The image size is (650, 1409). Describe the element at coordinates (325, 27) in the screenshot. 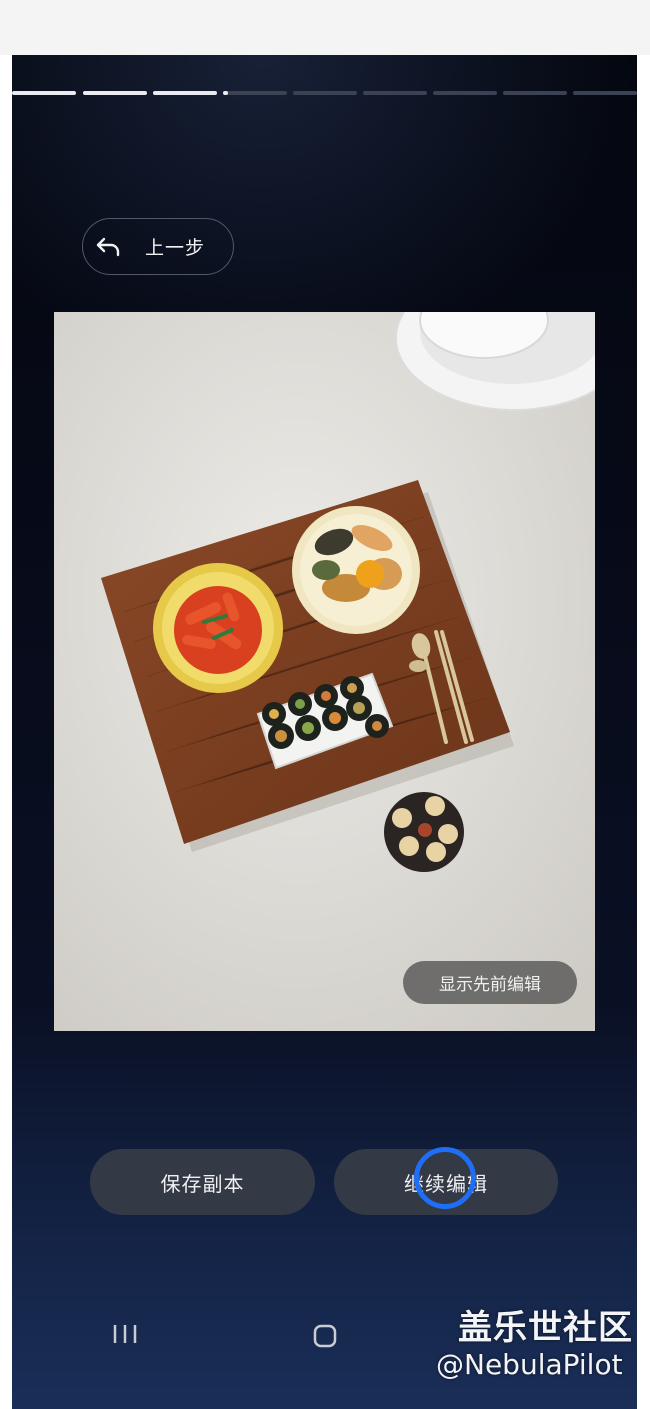

I see `status-bar-area` at that location.